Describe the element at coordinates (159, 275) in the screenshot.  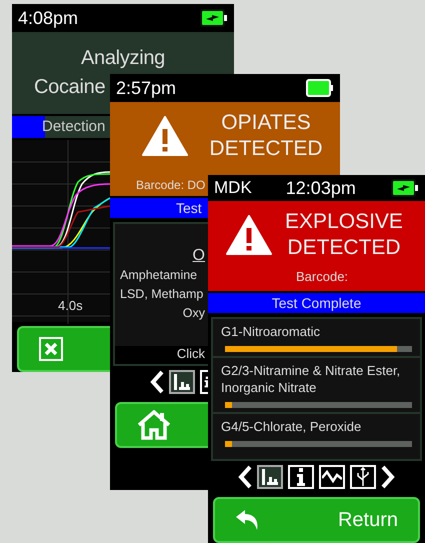
I see `result-line: Amphetamine` at that location.